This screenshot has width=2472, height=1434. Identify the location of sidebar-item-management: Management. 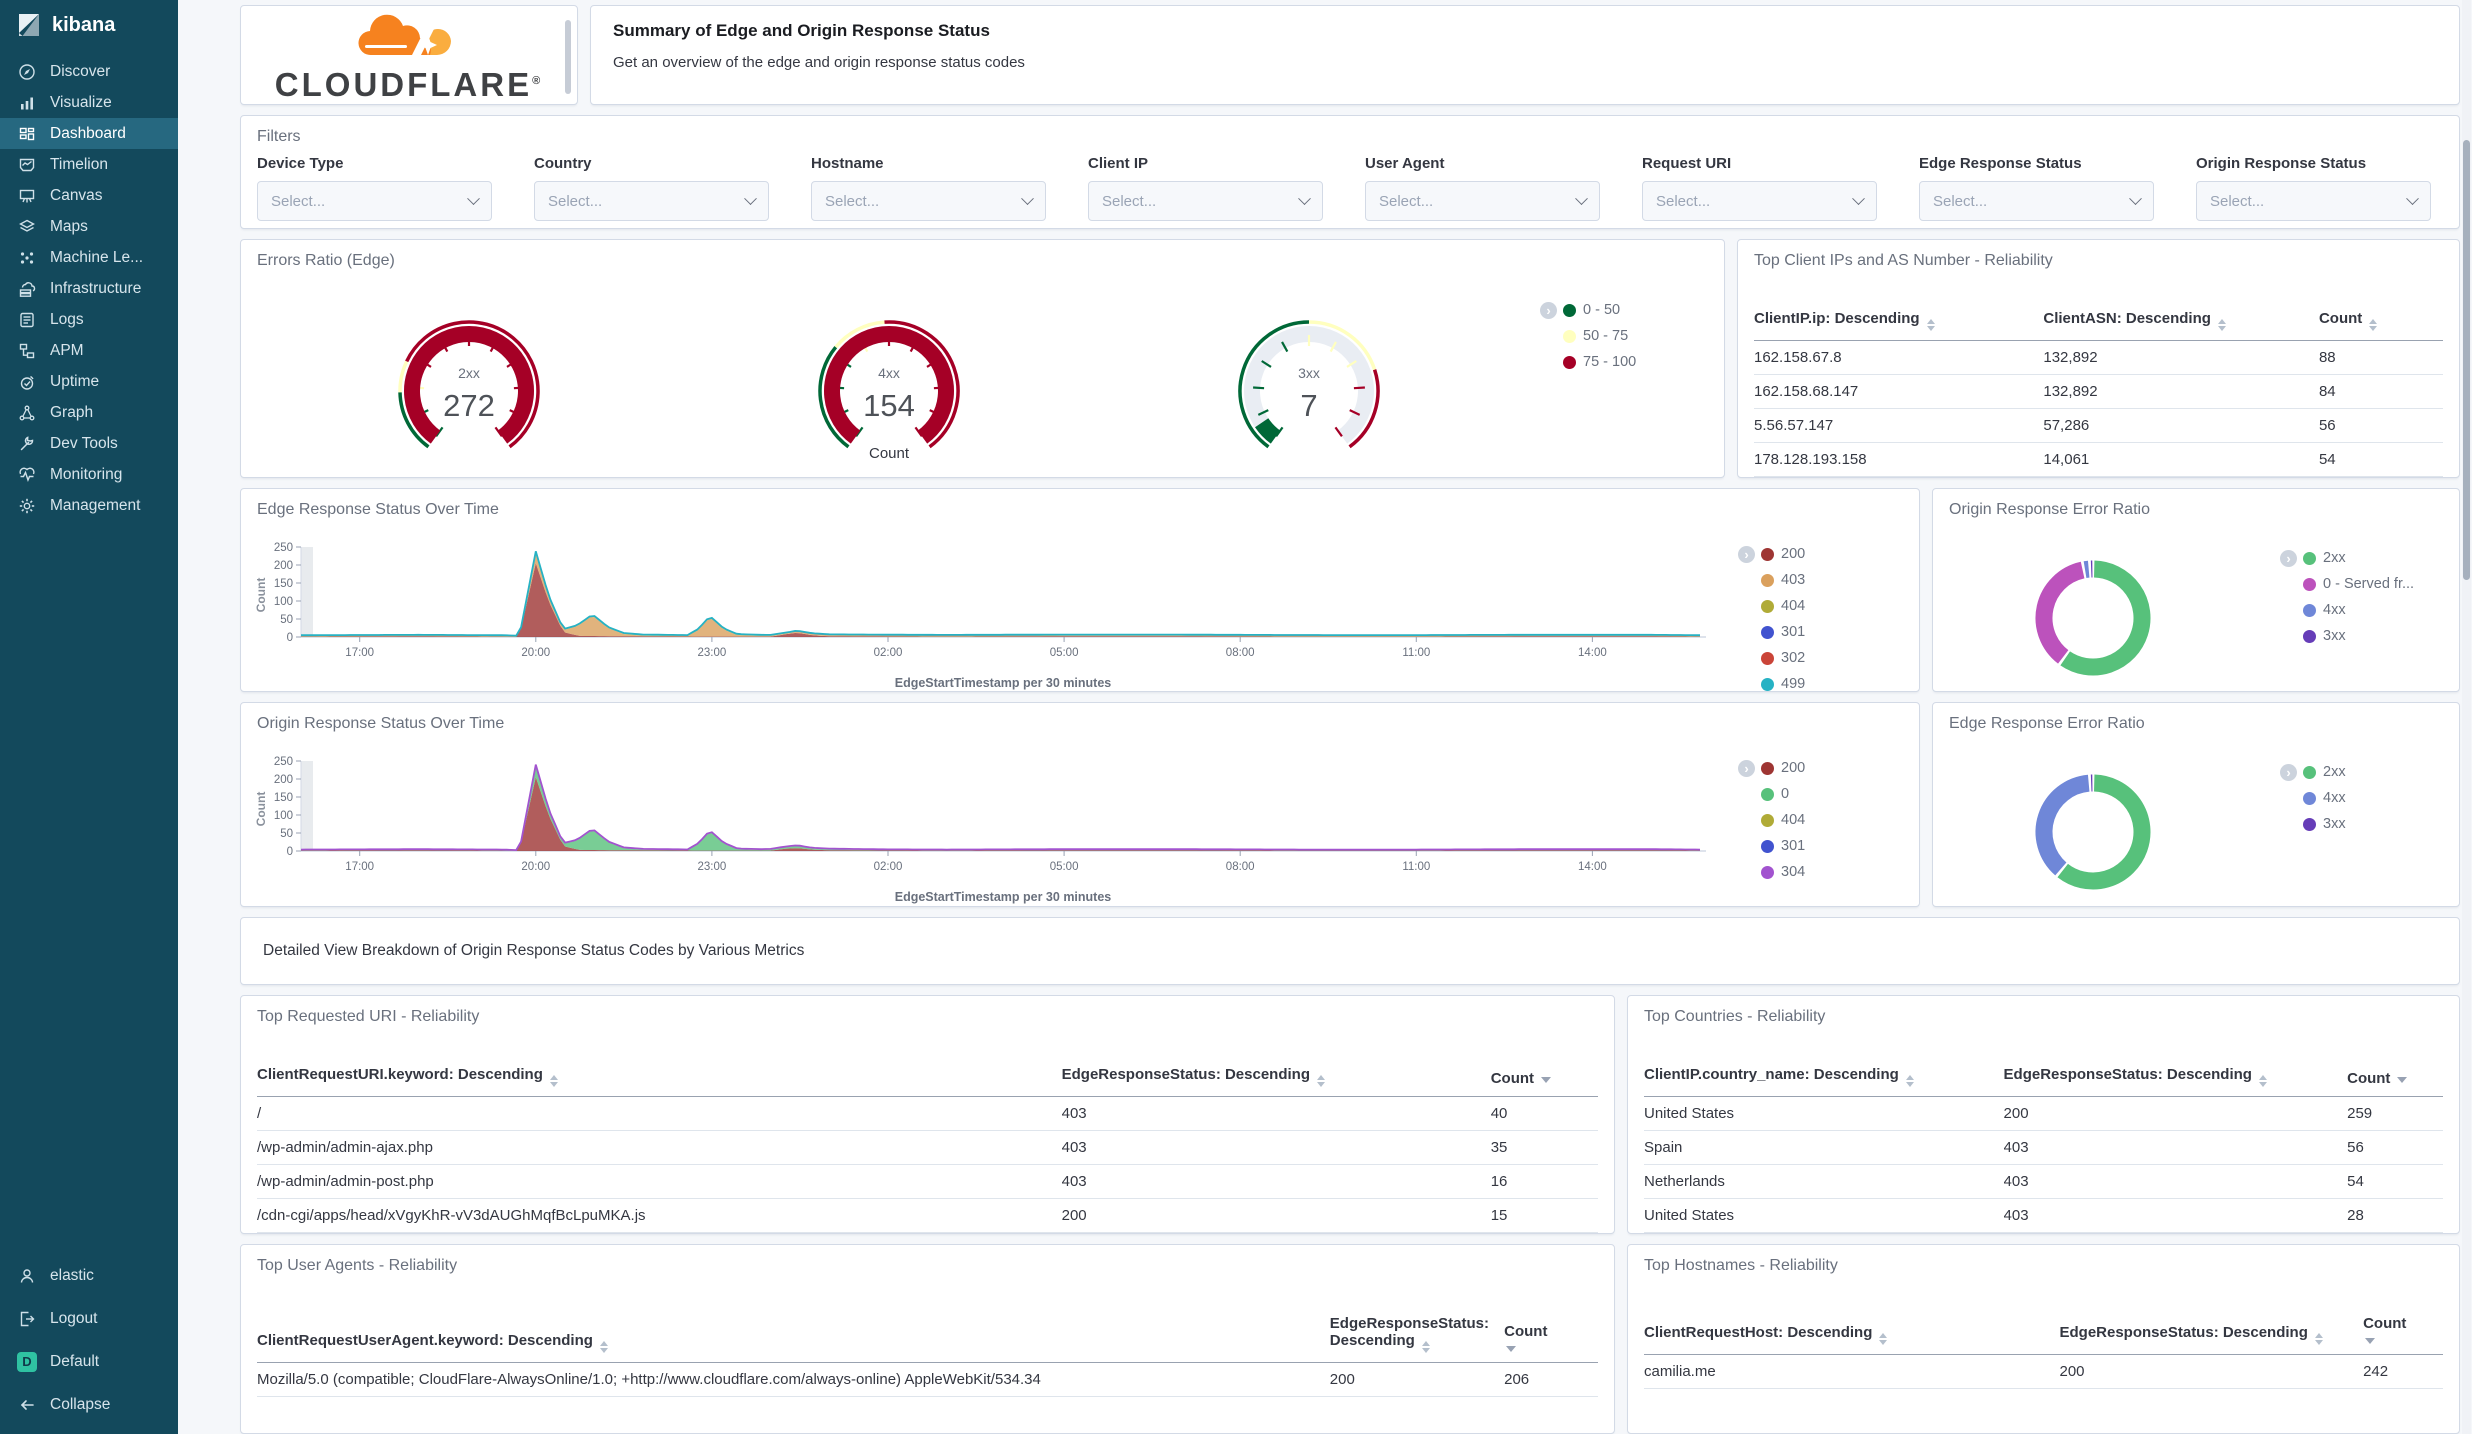
(89, 505).